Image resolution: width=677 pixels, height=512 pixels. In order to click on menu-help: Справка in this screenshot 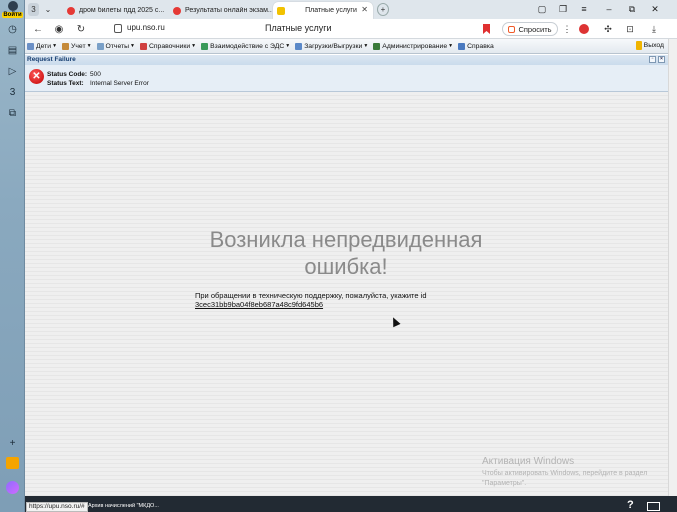, I will do `click(476, 46)`.